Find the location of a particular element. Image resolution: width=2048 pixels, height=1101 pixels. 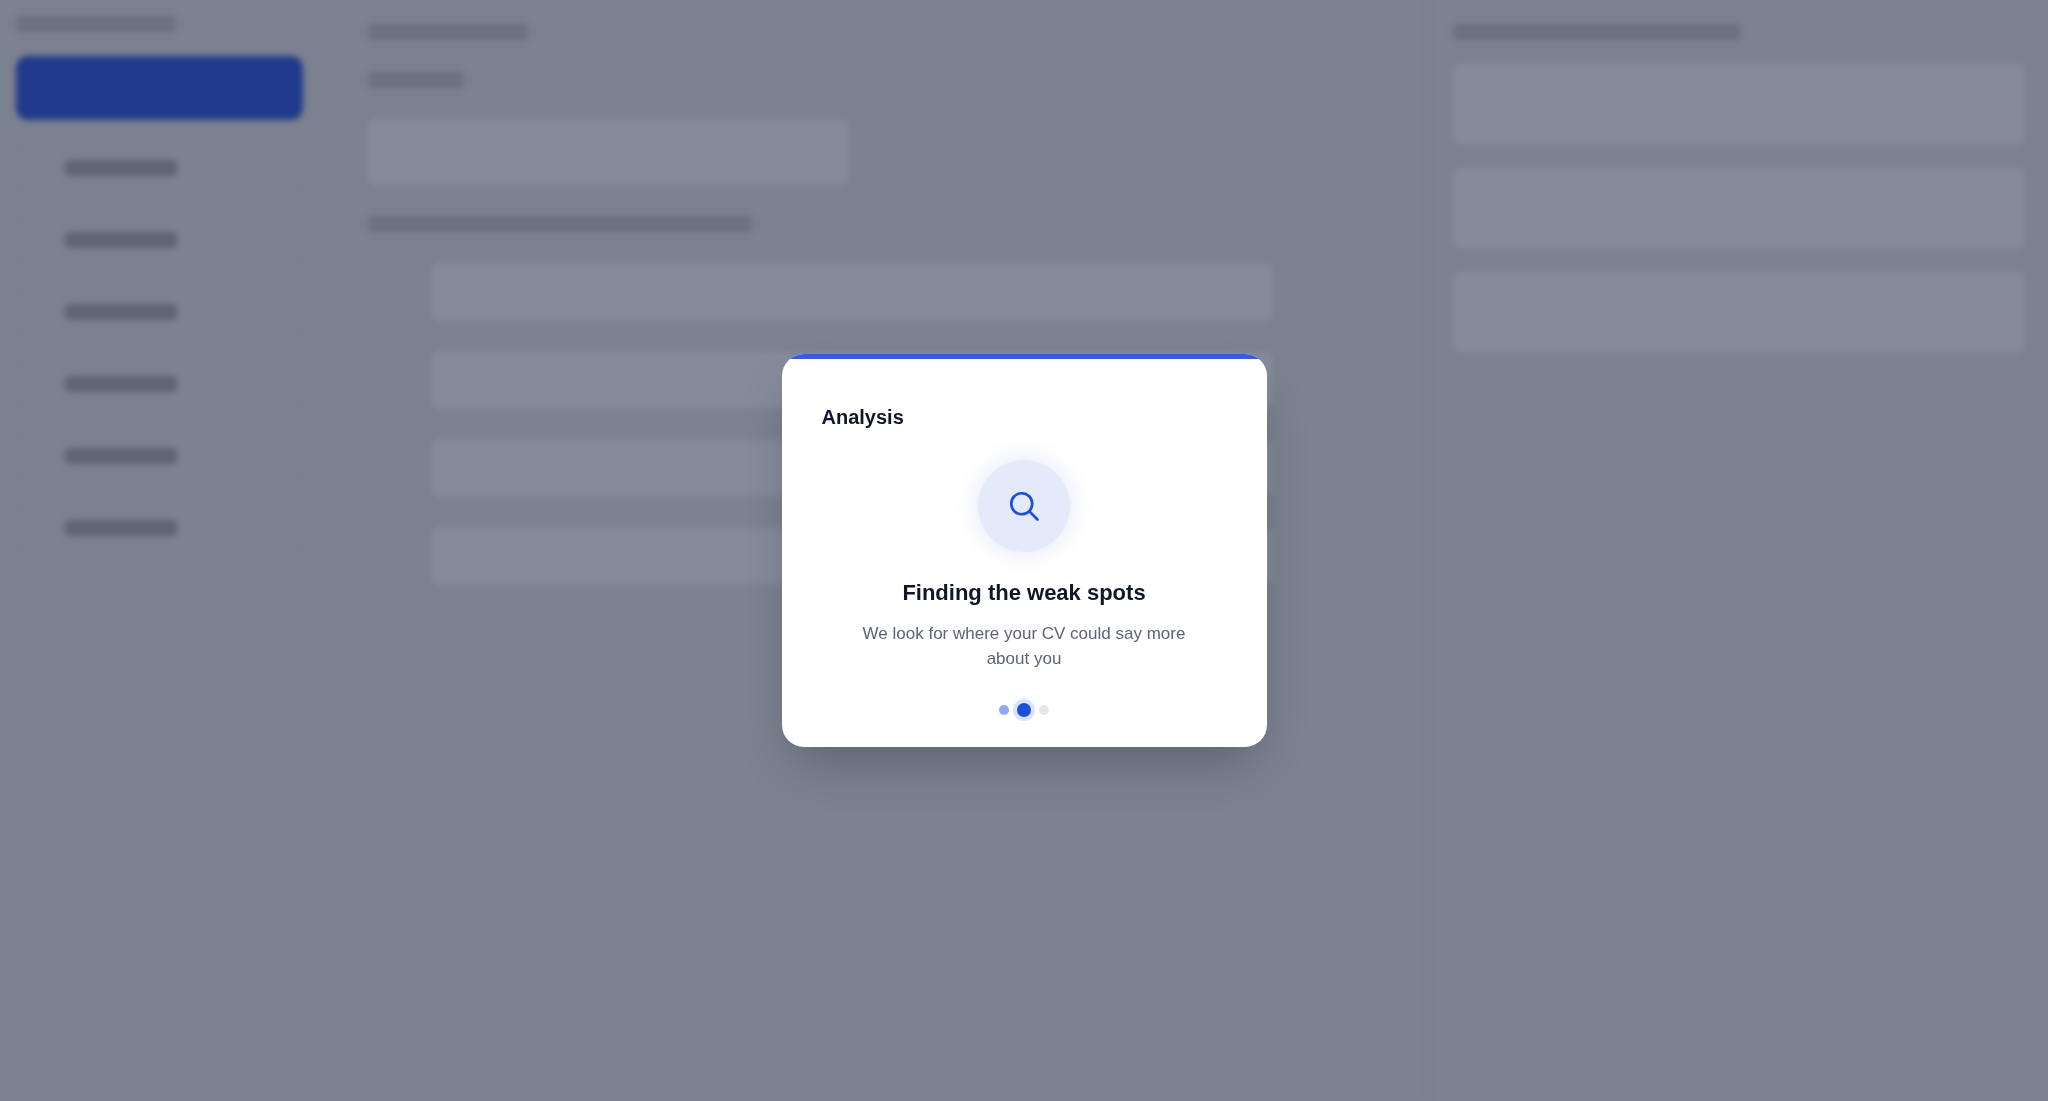

dialog-title: Analysis is located at coordinates (862, 417).